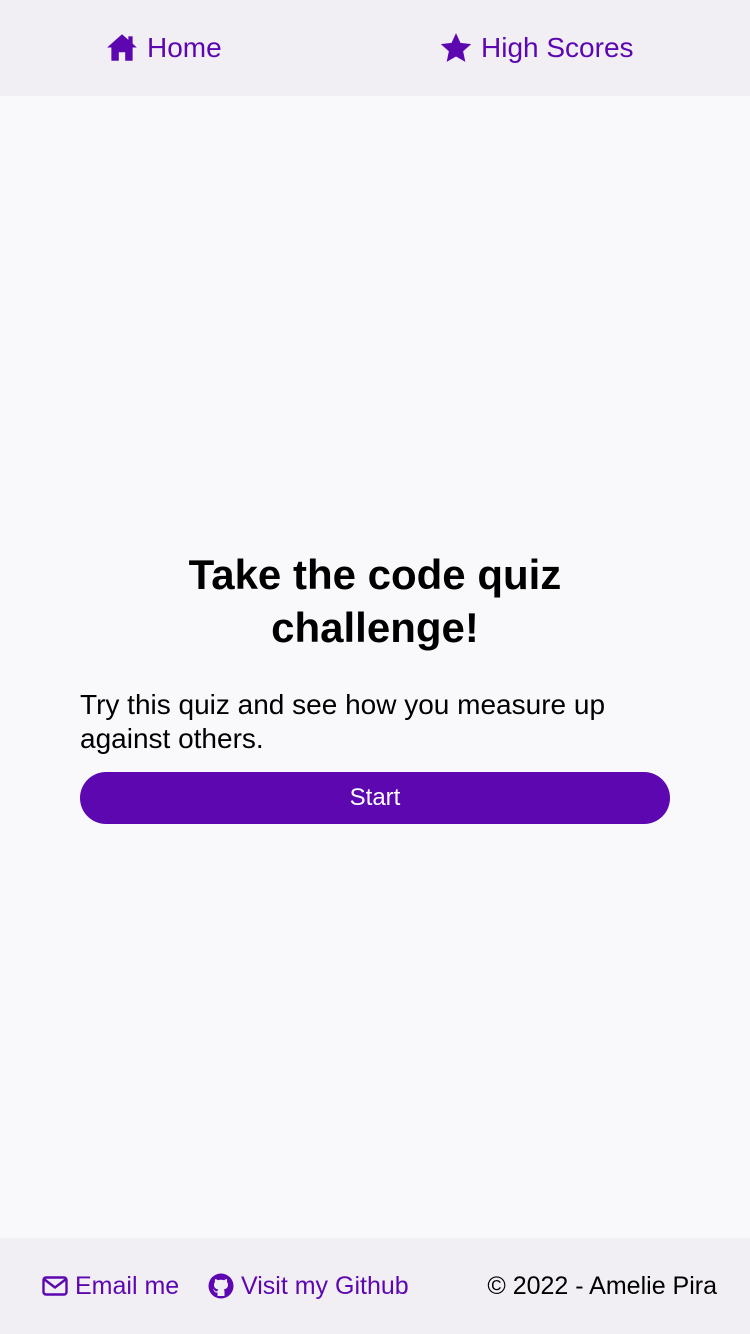 The height and width of the screenshot is (1334, 750). What do you see at coordinates (375, 798) in the screenshot?
I see `start-button: Start` at bounding box center [375, 798].